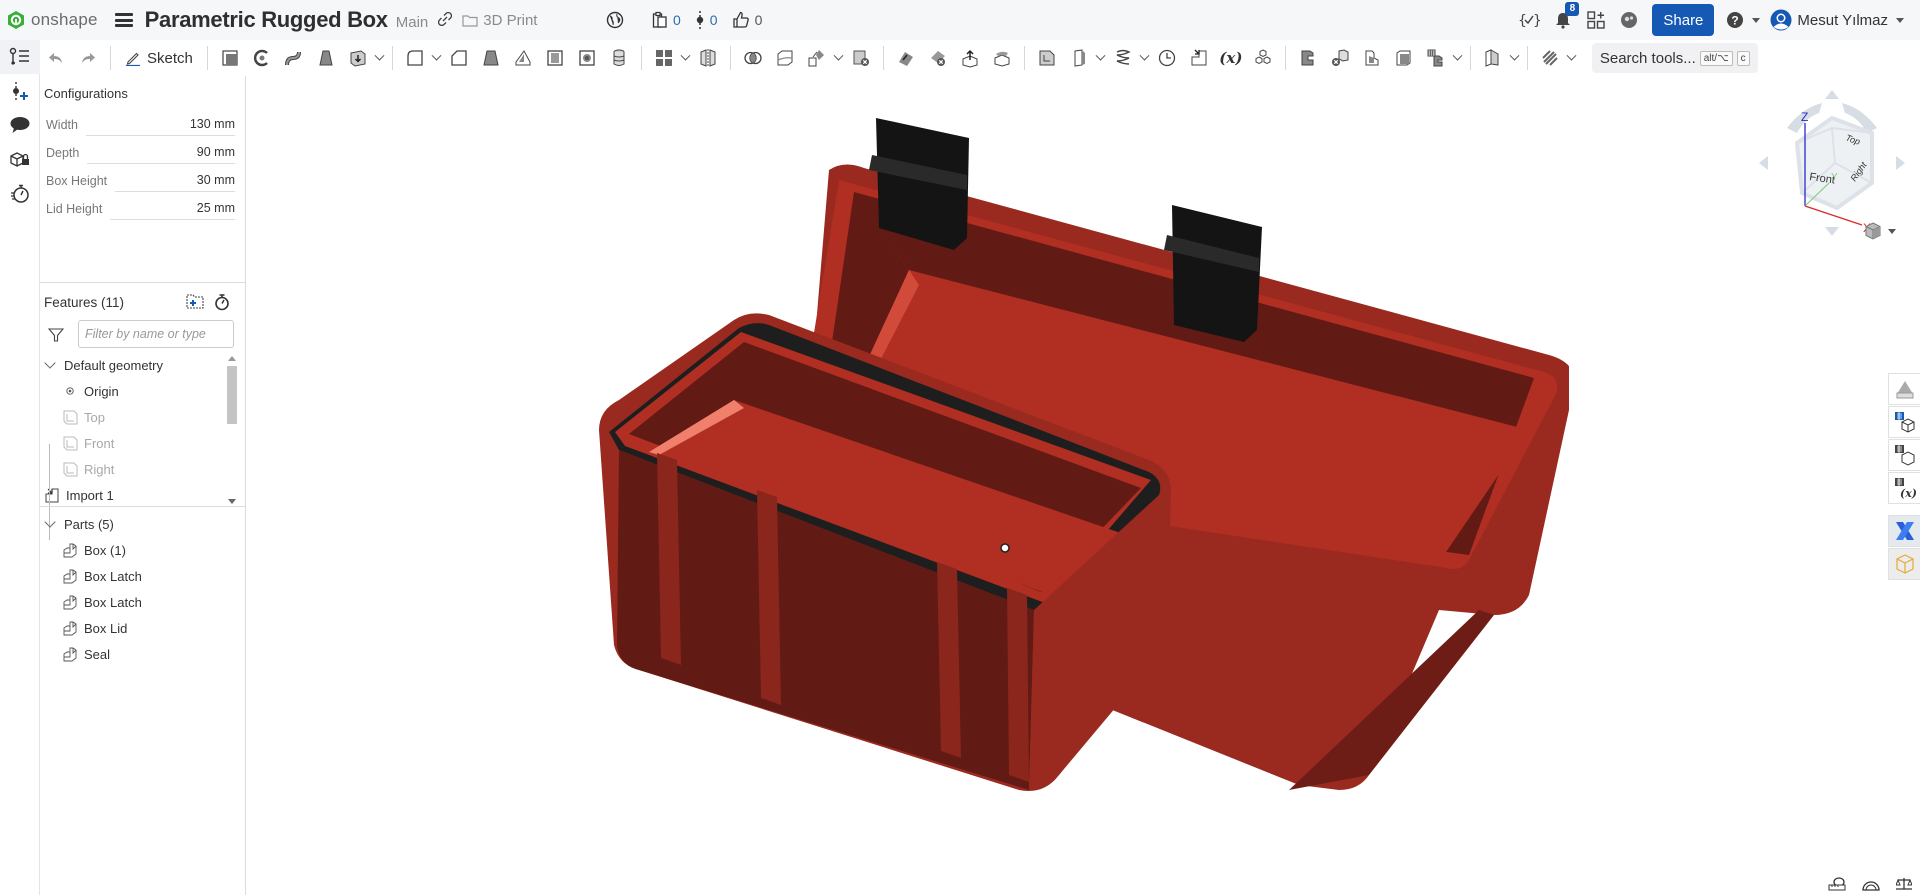 Image resolution: width=1920 pixels, height=895 pixels. I want to click on linear-pattern-icon, so click(664, 58).